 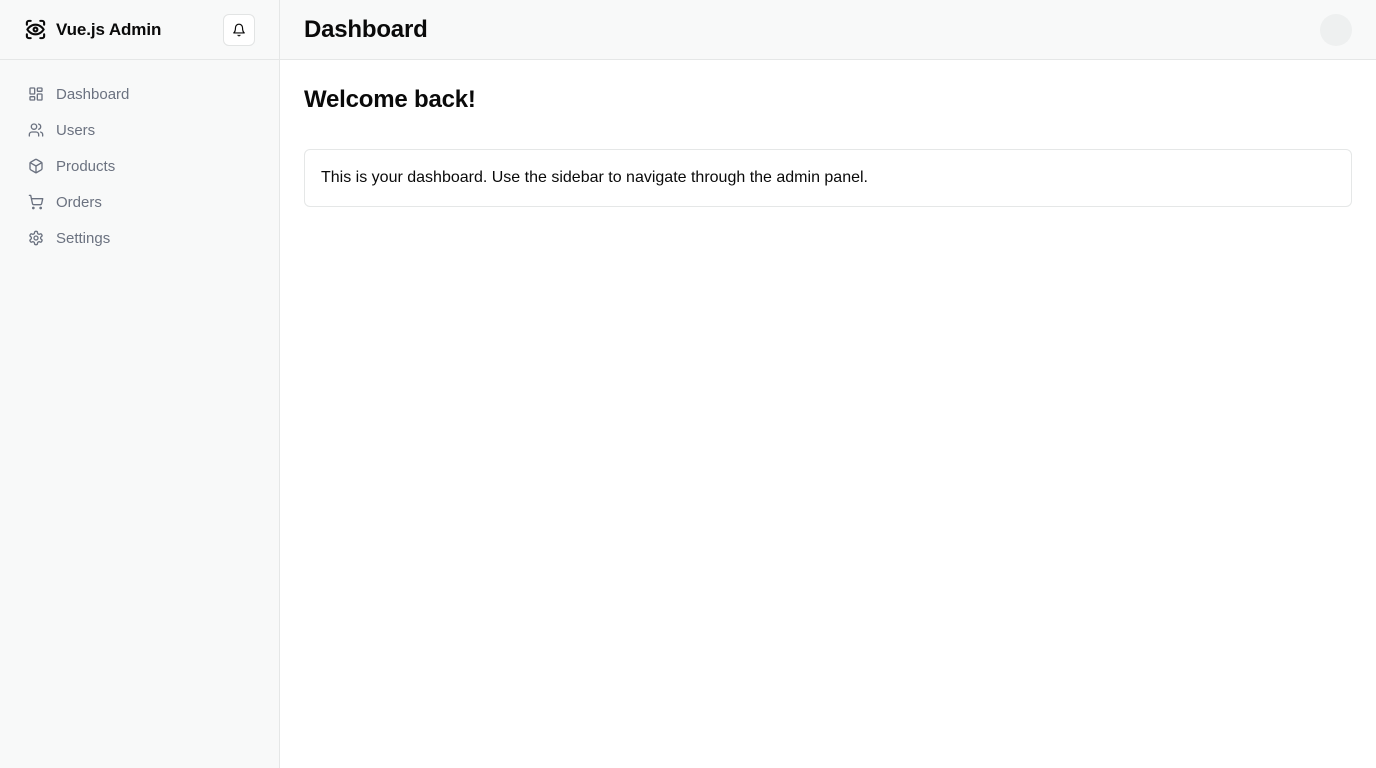 What do you see at coordinates (139, 166) in the screenshot?
I see `sidebar-item-products: Products` at bounding box center [139, 166].